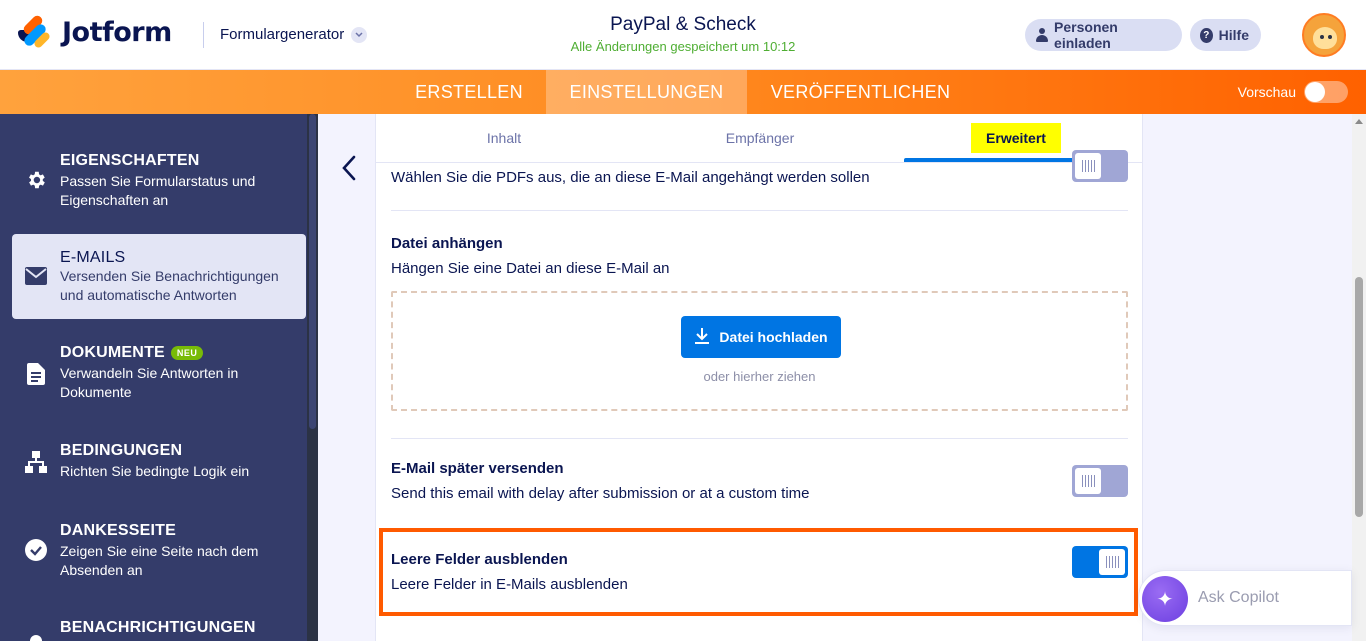  I want to click on preview-toggle, so click(1326, 92).